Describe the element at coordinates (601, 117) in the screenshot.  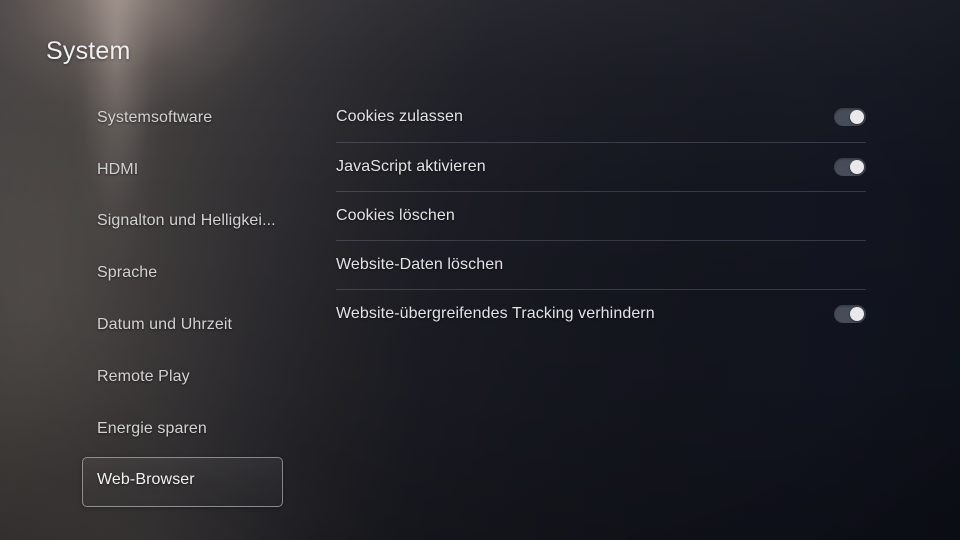
I see `setting-row-1: Cookies zulassen` at that location.